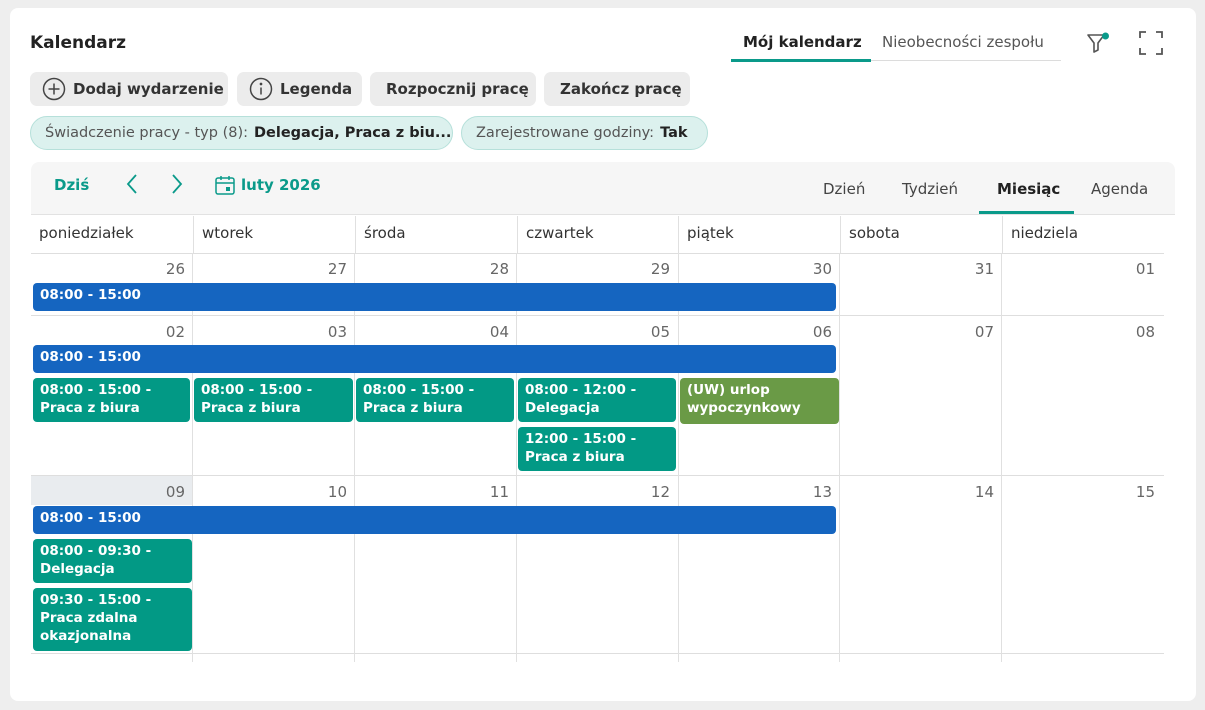 The image size is (1205, 710). I want to click on legend-label: Legenda, so click(316, 89).